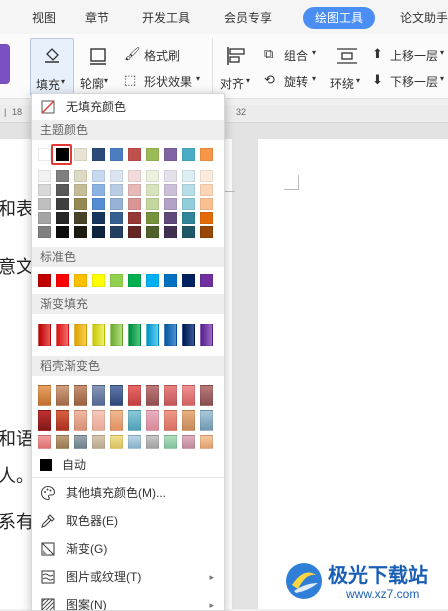 This screenshot has height=611, width=448. Describe the element at coordinates (128, 549) in the screenshot. I see `gradient-item: 渐变(G)` at that location.